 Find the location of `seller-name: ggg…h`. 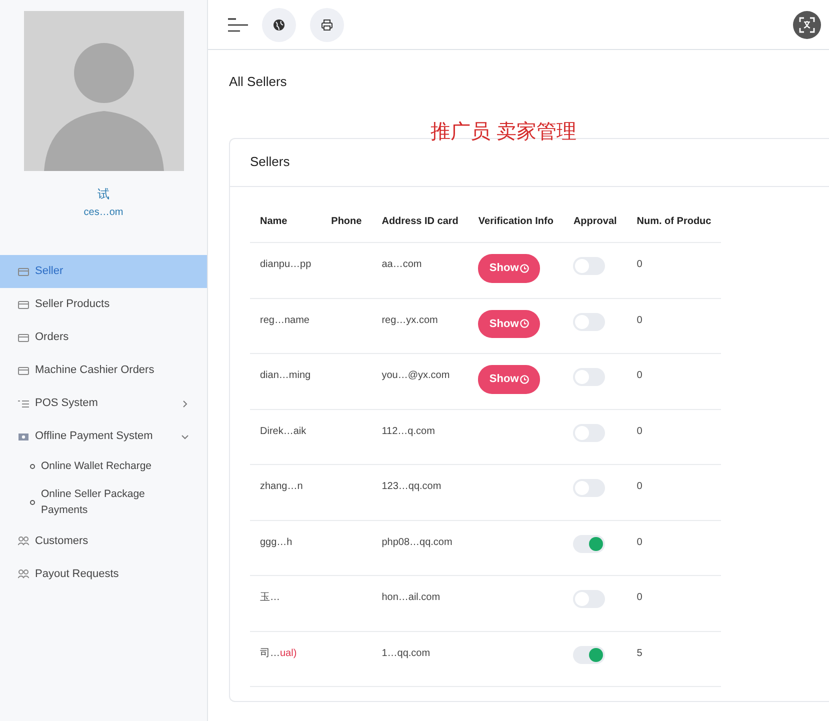

seller-name: ggg…h is located at coordinates (276, 542).